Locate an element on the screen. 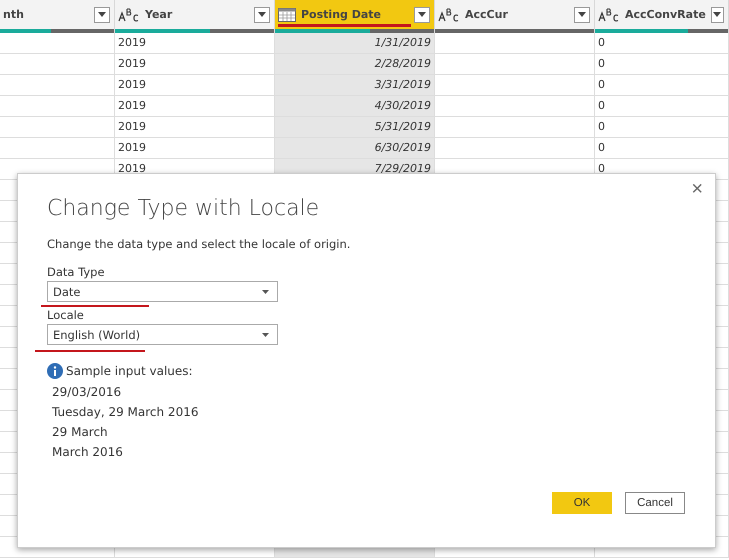 The image size is (729, 560). dialog-description: Change the data type and select the locale of origin. is located at coordinates (199, 244).